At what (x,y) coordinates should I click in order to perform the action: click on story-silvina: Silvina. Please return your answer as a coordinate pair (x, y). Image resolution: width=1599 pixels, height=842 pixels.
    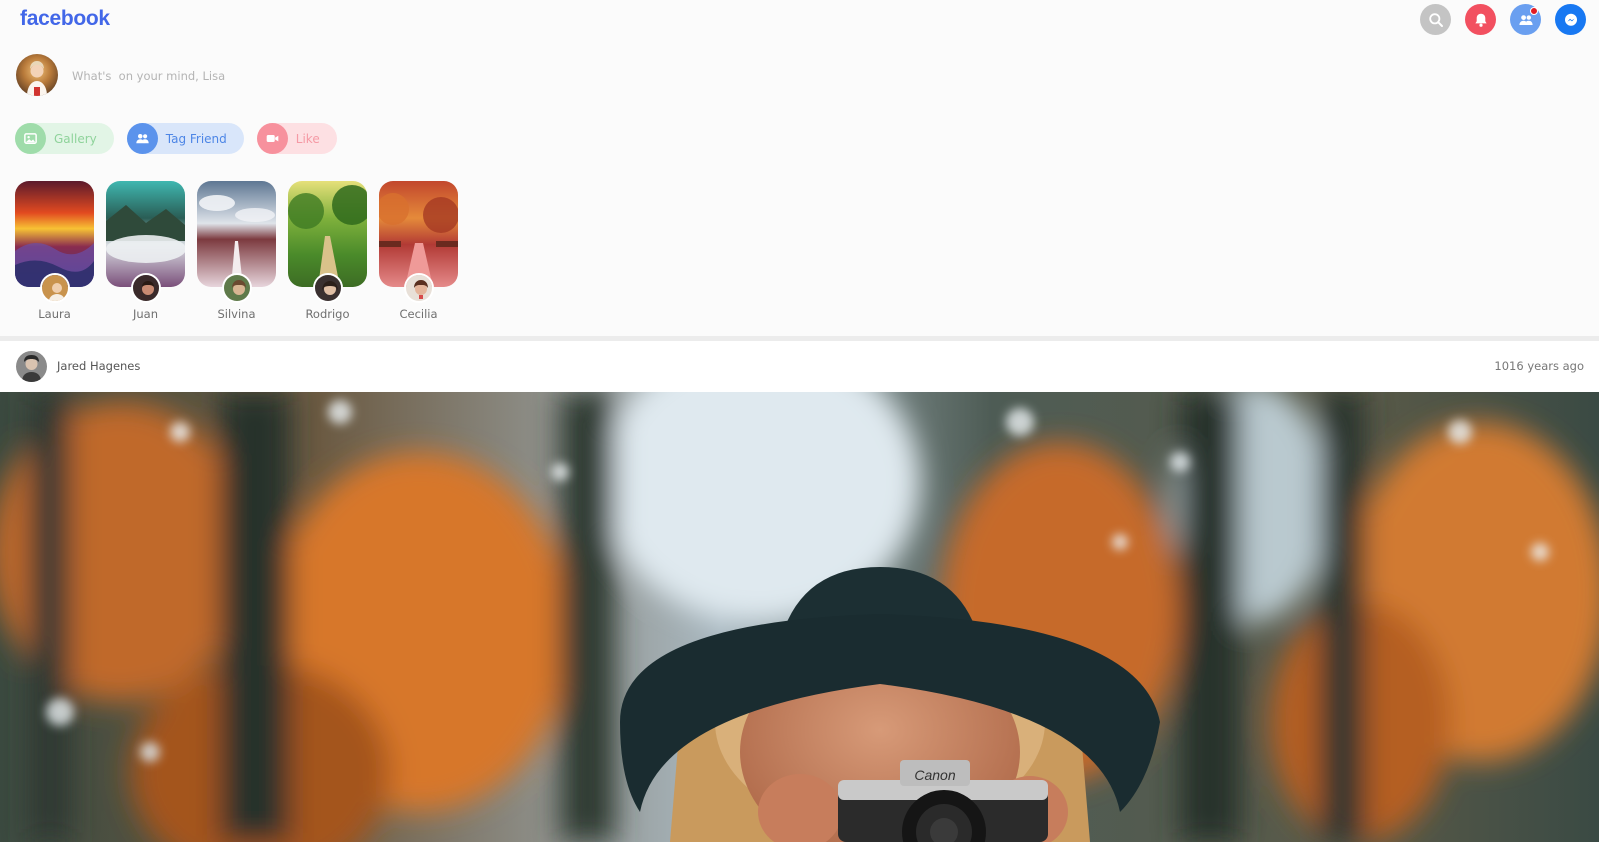
    Looking at the image, I should click on (236, 251).